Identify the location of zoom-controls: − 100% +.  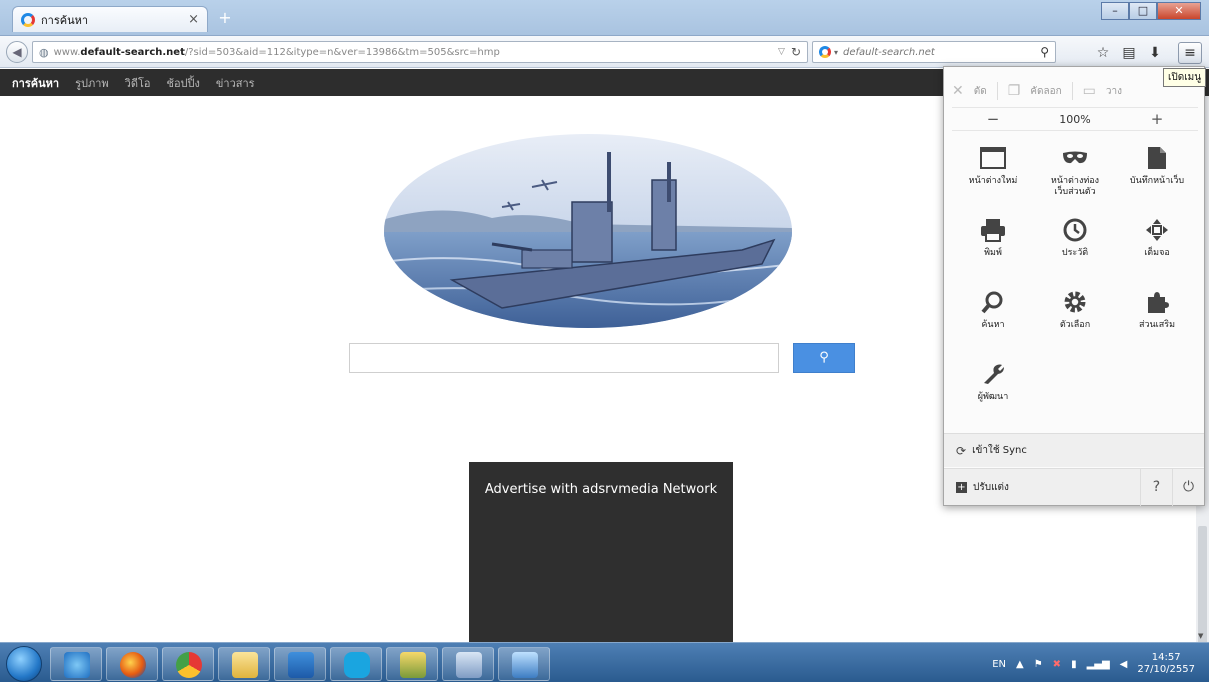
(1075, 119).